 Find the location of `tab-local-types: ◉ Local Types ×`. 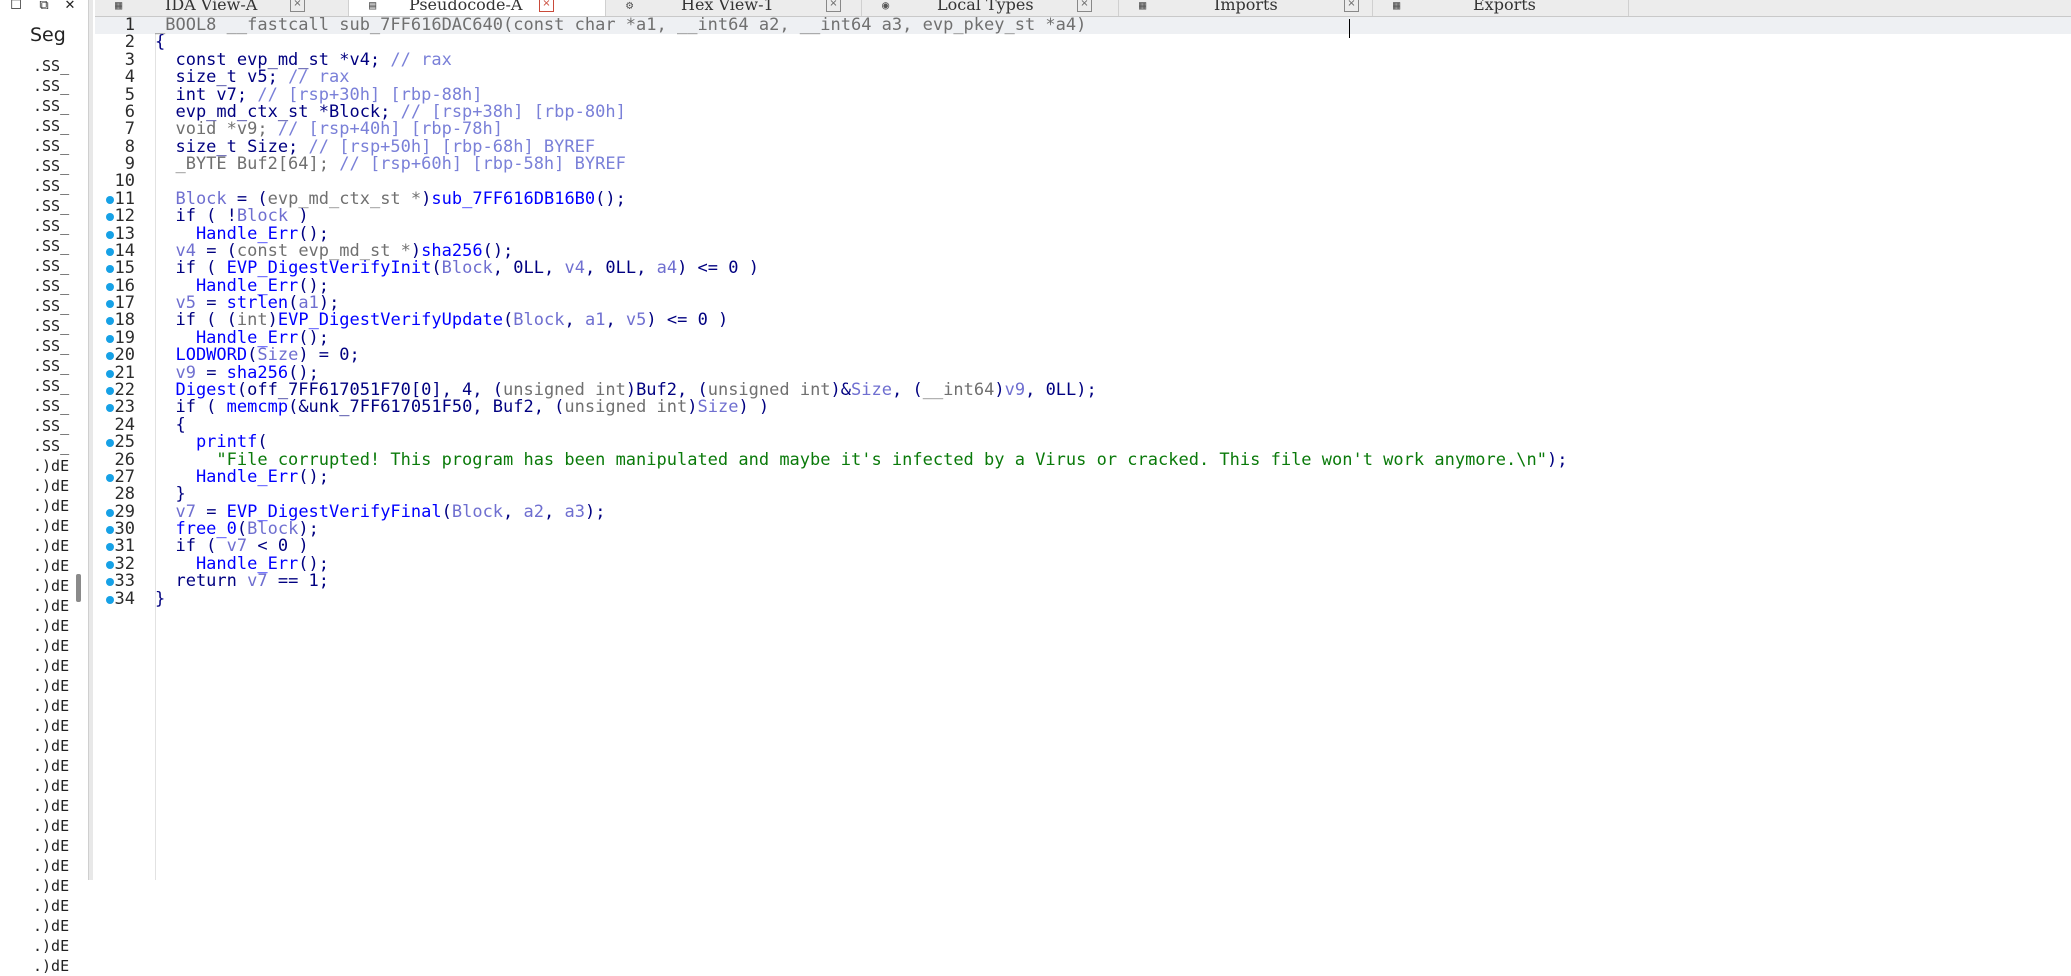

tab-local-types: ◉ Local Types × is located at coordinates (990, 8).